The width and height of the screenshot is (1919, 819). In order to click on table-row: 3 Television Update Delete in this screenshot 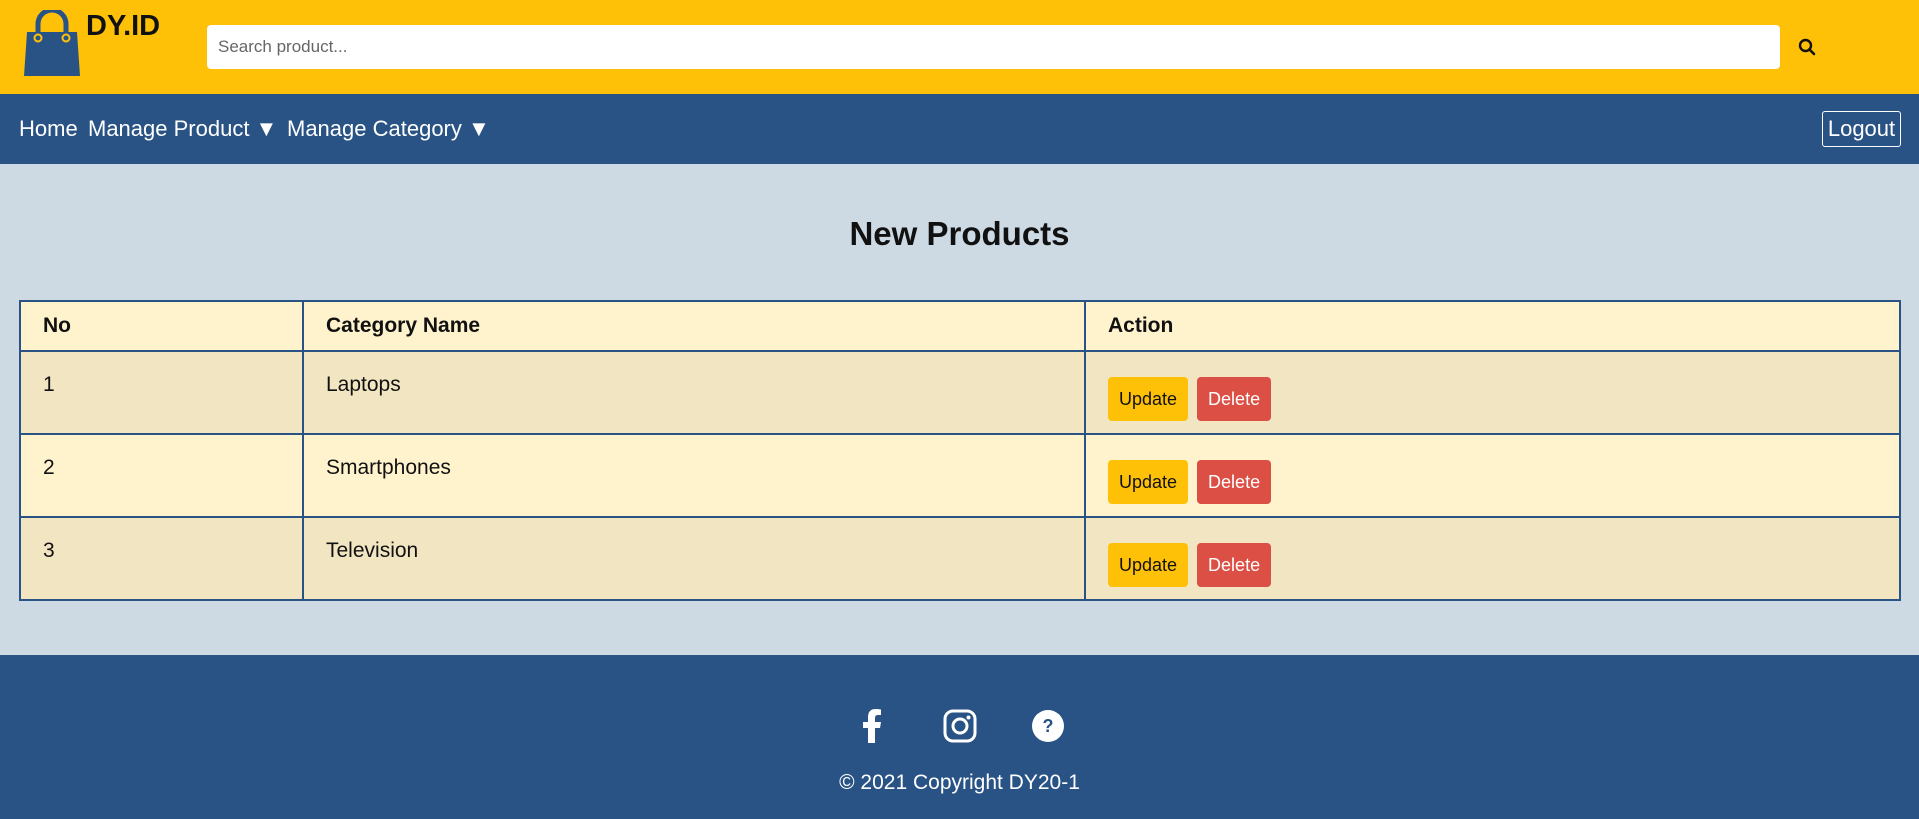, I will do `click(960, 558)`.